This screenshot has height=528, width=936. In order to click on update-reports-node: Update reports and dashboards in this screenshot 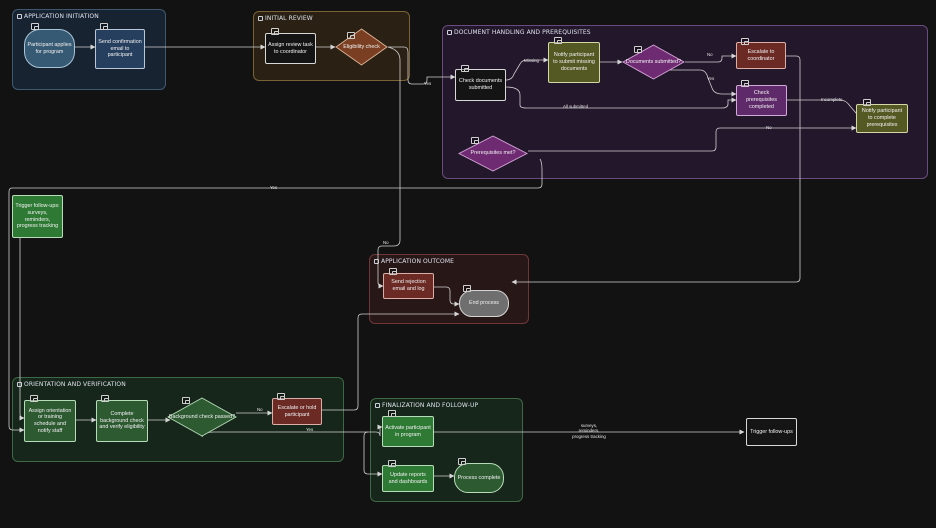, I will do `click(408, 478)`.